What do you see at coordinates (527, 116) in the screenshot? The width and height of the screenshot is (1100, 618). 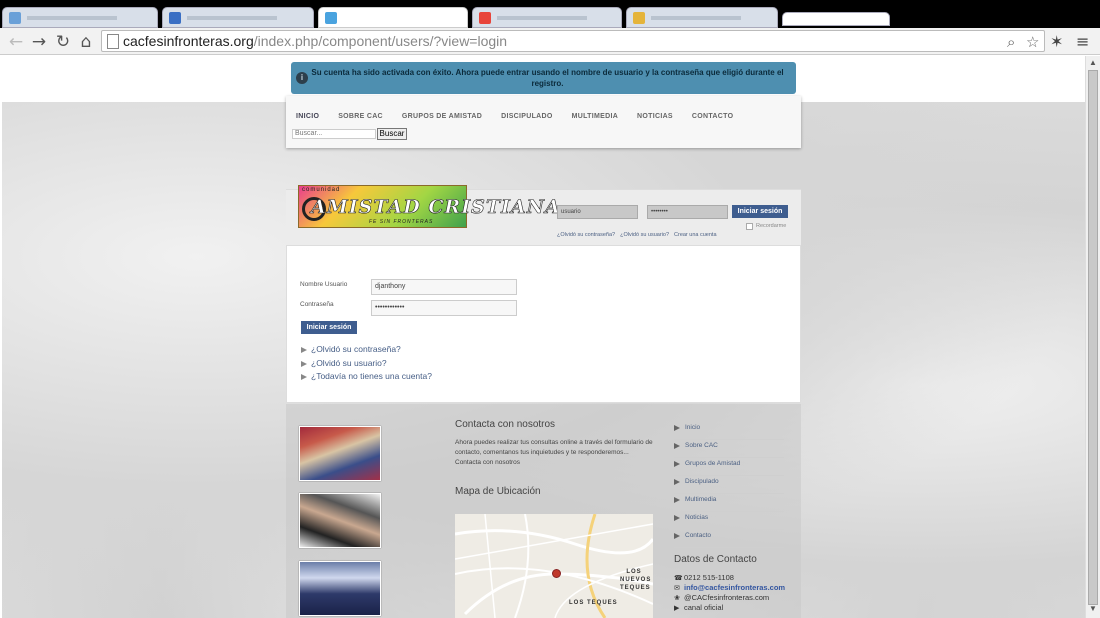 I see `menu-item-discipulado: DISCIPULADO` at bounding box center [527, 116].